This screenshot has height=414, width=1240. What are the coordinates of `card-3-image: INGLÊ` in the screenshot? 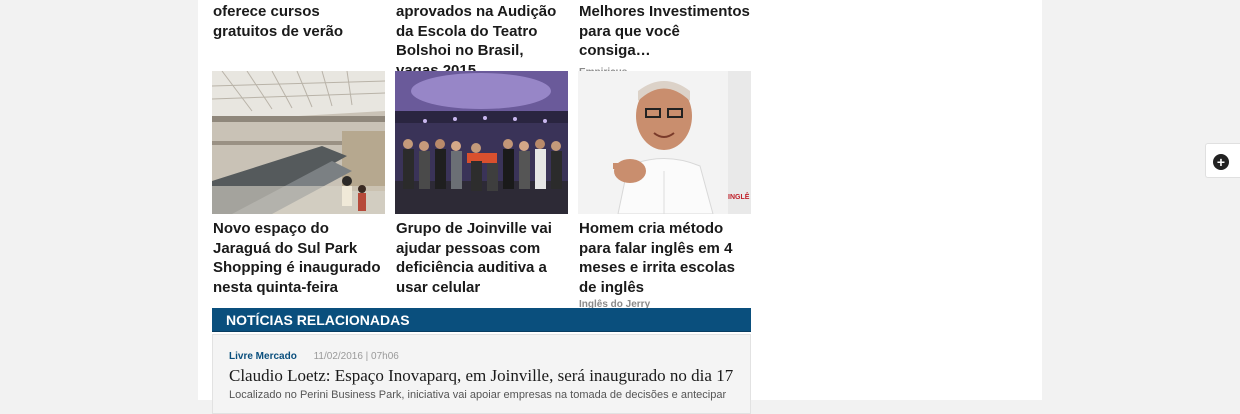 It's located at (664, 142).